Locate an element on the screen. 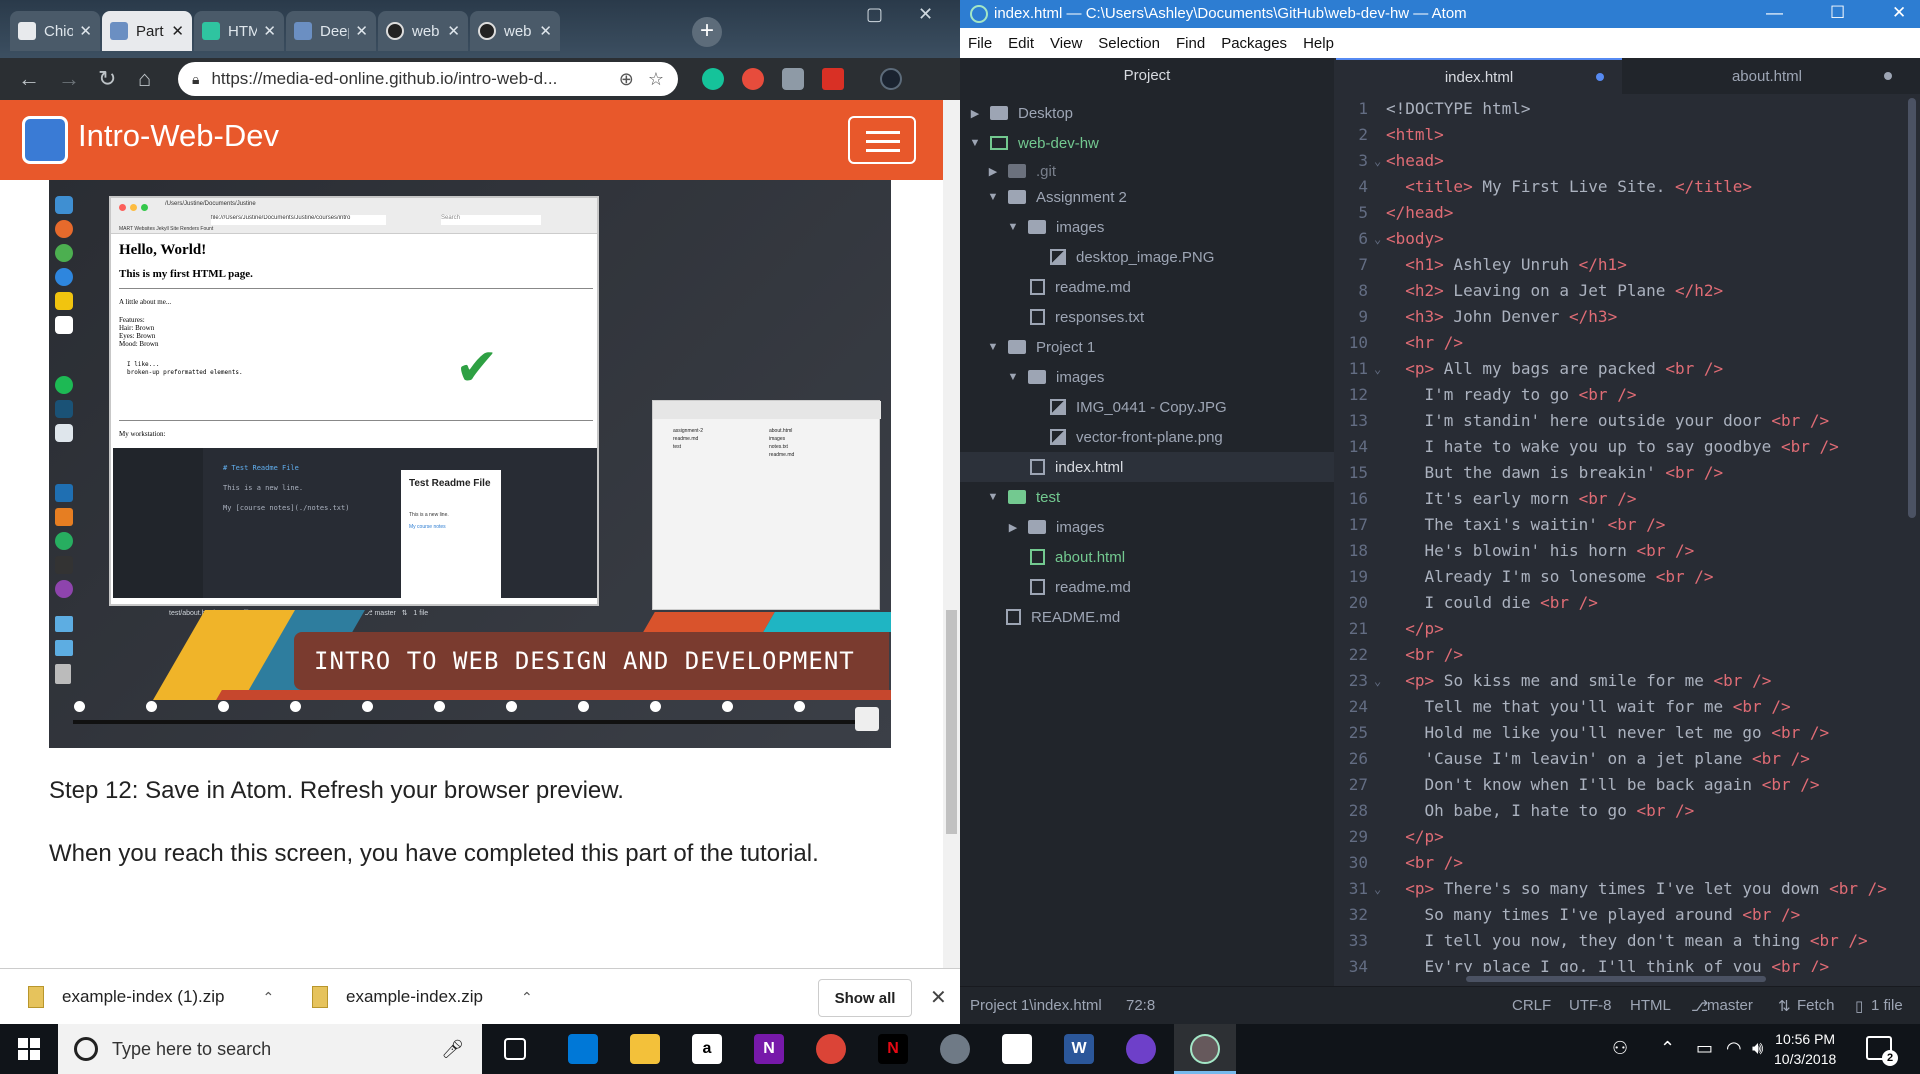 The height and width of the screenshot is (1074, 1920). profile-avatar is located at coordinates (891, 79).